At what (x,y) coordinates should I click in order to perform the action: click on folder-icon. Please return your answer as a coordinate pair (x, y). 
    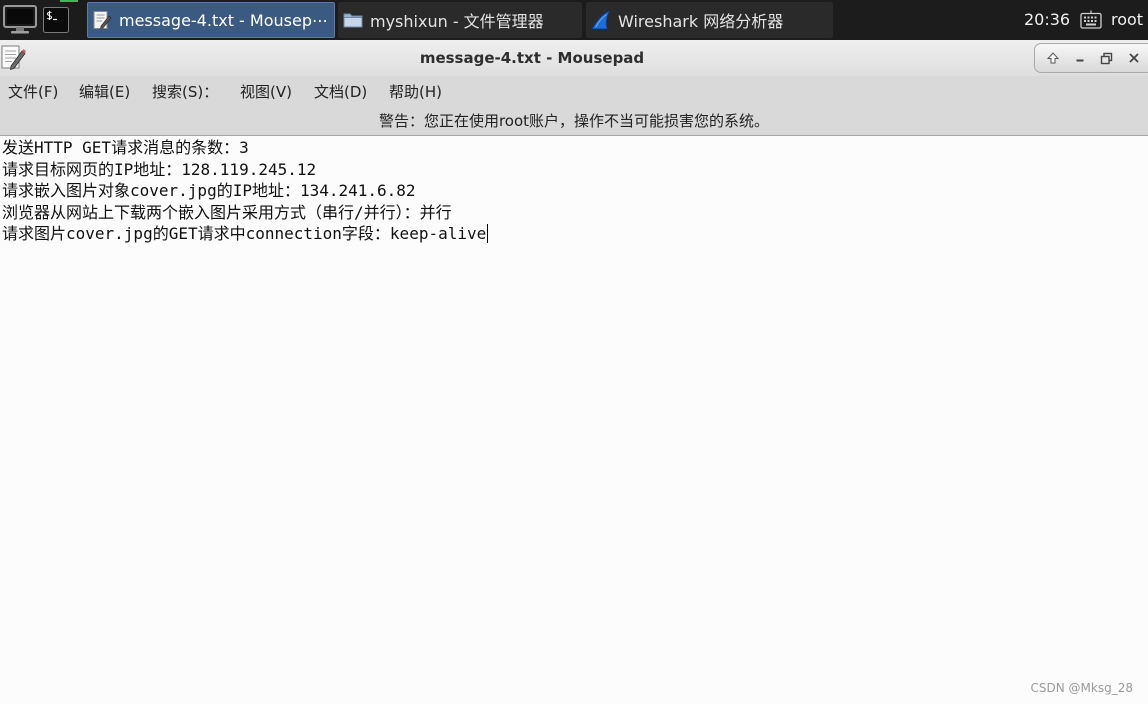
    Looking at the image, I should click on (353, 20).